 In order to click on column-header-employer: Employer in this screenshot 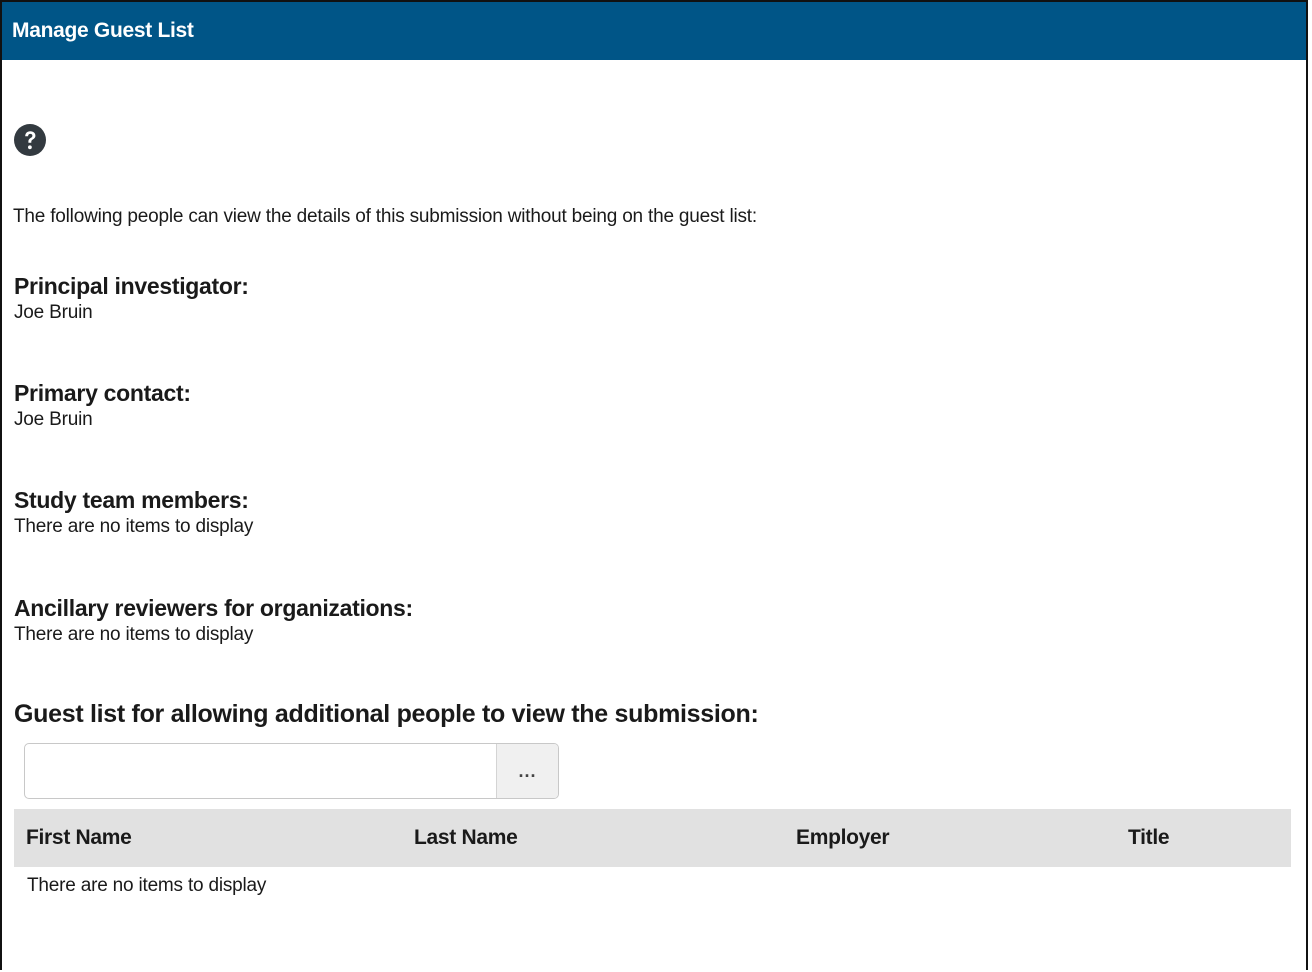, I will do `click(843, 838)`.